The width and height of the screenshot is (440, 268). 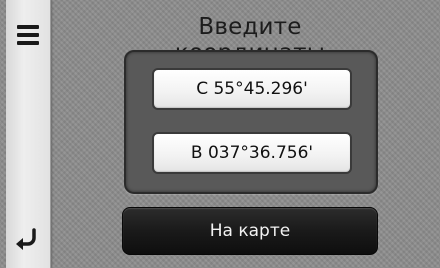 What do you see at coordinates (28, 134) in the screenshot?
I see `sidebar` at bounding box center [28, 134].